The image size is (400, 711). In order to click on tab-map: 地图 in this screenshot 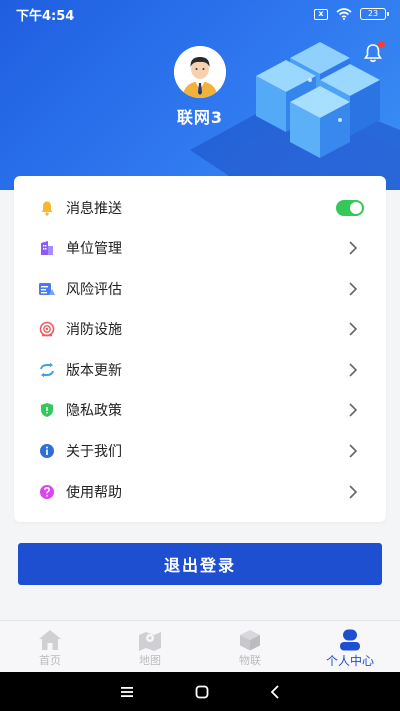, I will do `click(150, 647)`.